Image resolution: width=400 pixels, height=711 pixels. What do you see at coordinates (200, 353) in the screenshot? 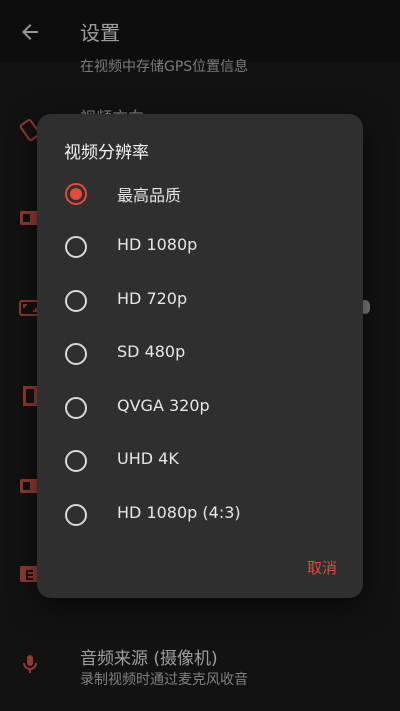
I see `resolution-option-sd480p: SD 480p` at bounding box center [200, 353].